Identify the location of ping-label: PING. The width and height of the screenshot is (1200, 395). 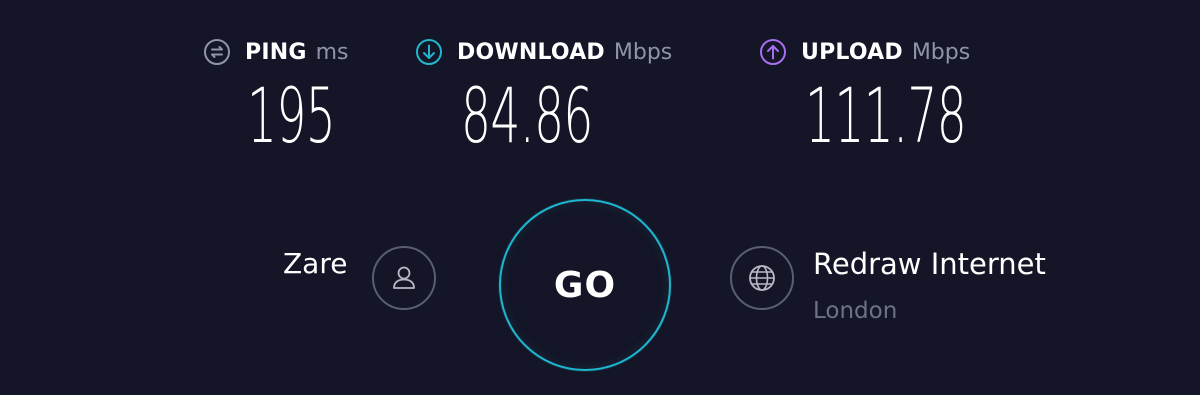
(276, 52).